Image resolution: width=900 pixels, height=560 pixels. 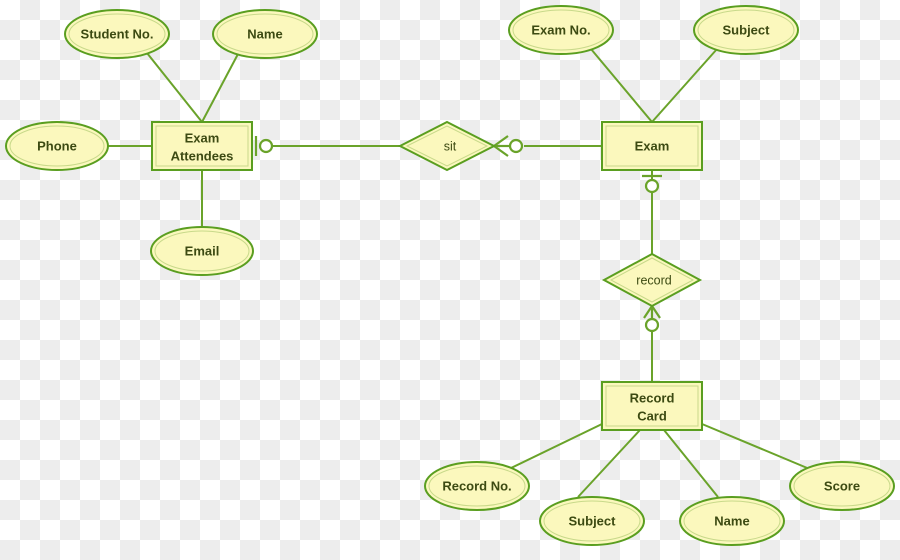 I want to click on entity-label-line2: Attendees, so click(x=202, y=155).